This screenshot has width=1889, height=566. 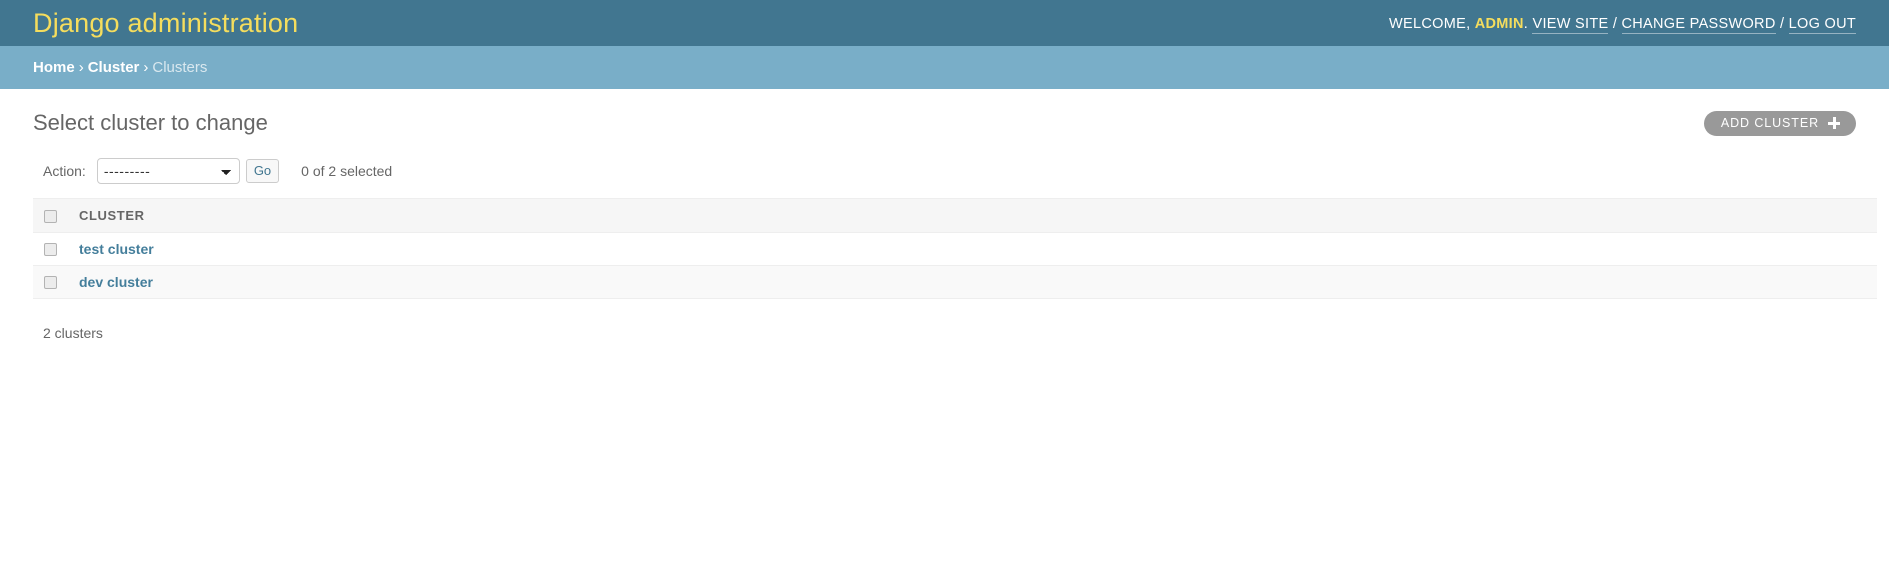 I want to click on breadcrumb-current: Clusters, so click(x=180, y=67).